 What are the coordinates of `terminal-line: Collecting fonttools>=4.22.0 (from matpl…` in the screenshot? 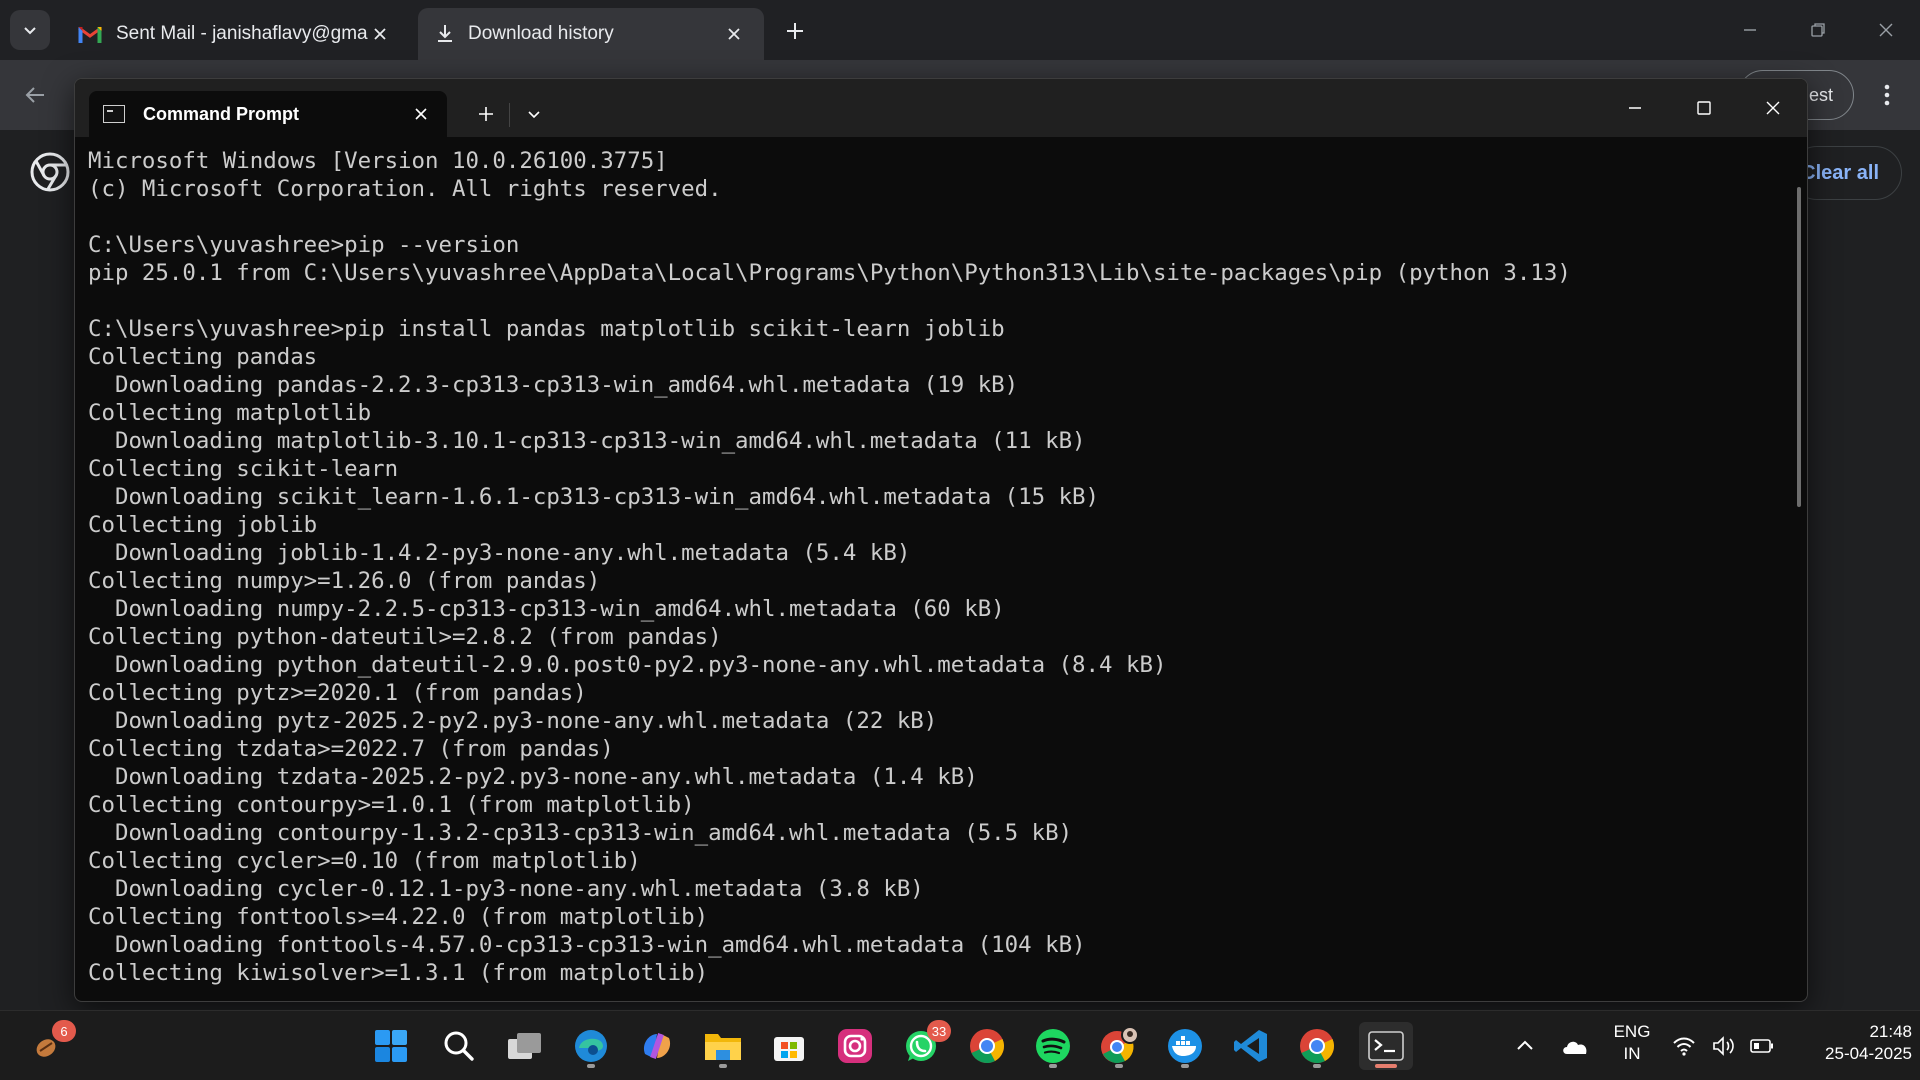 It's located at (398, 917).